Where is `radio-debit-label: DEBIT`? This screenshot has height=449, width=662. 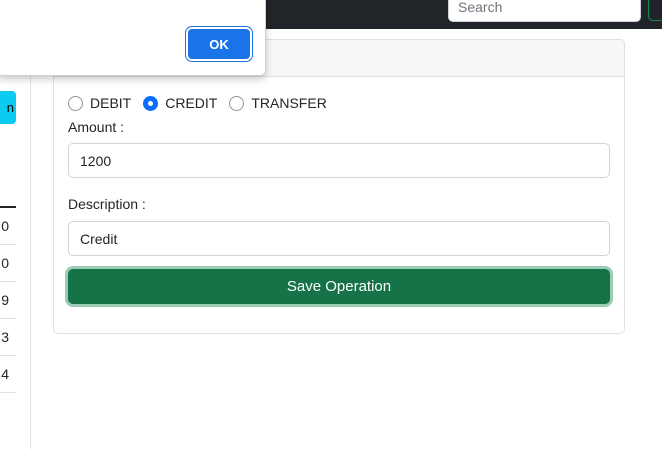 radio-debit-label: DEBIT is located at coordinates (111, 103).